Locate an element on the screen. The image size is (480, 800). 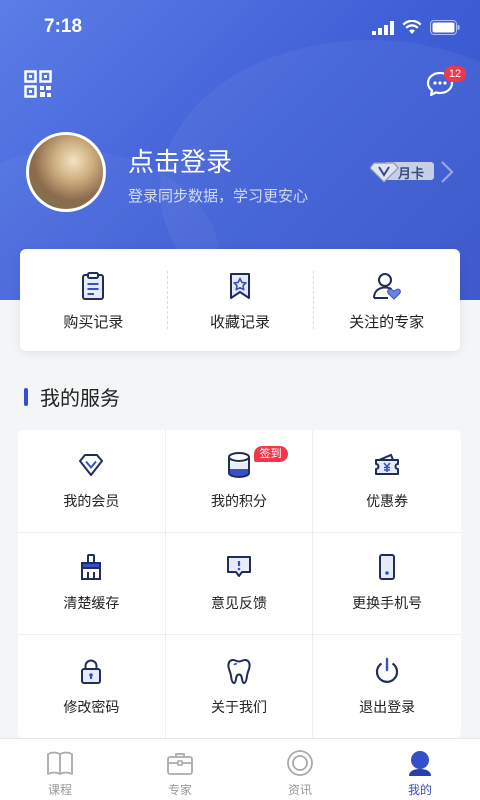
phone-icon is located at coordinates (387, 567).